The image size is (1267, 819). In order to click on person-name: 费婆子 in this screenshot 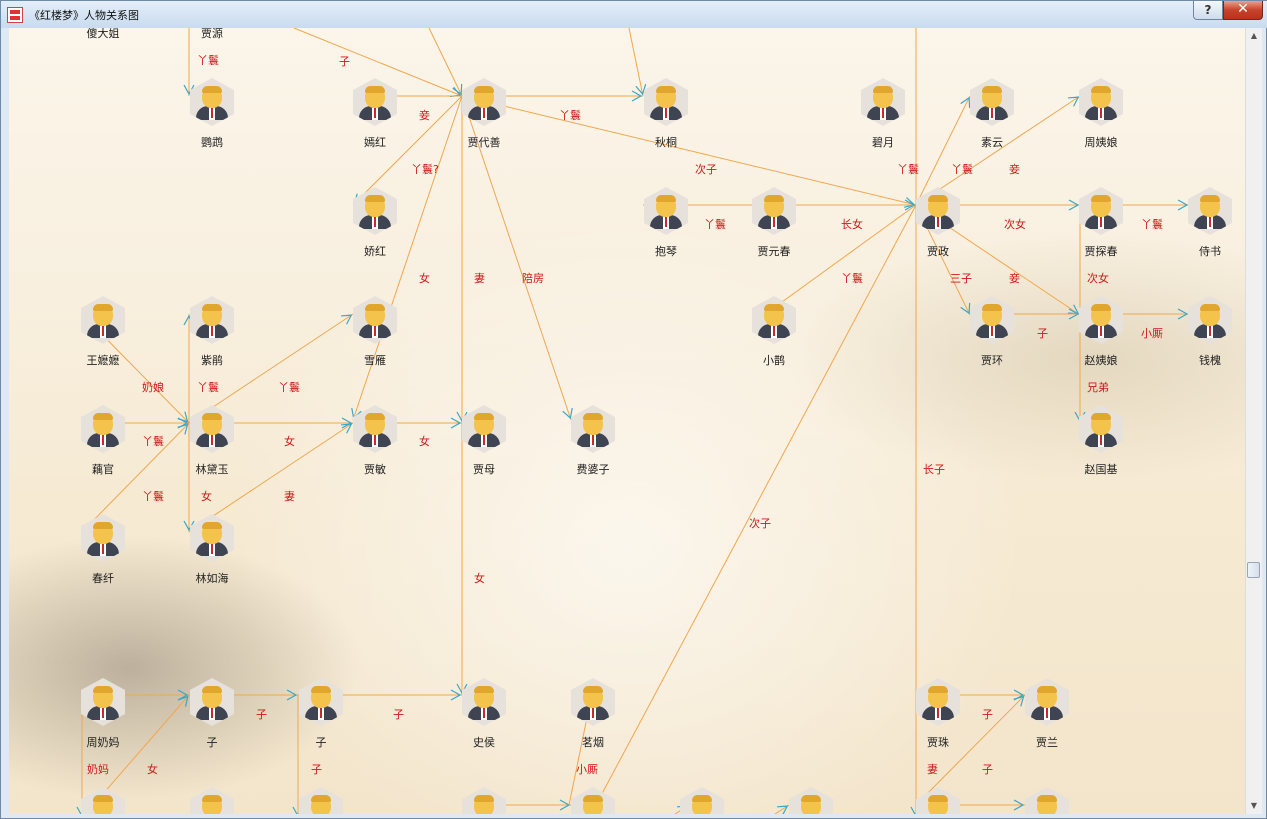, I will do `click(593, 469)`.